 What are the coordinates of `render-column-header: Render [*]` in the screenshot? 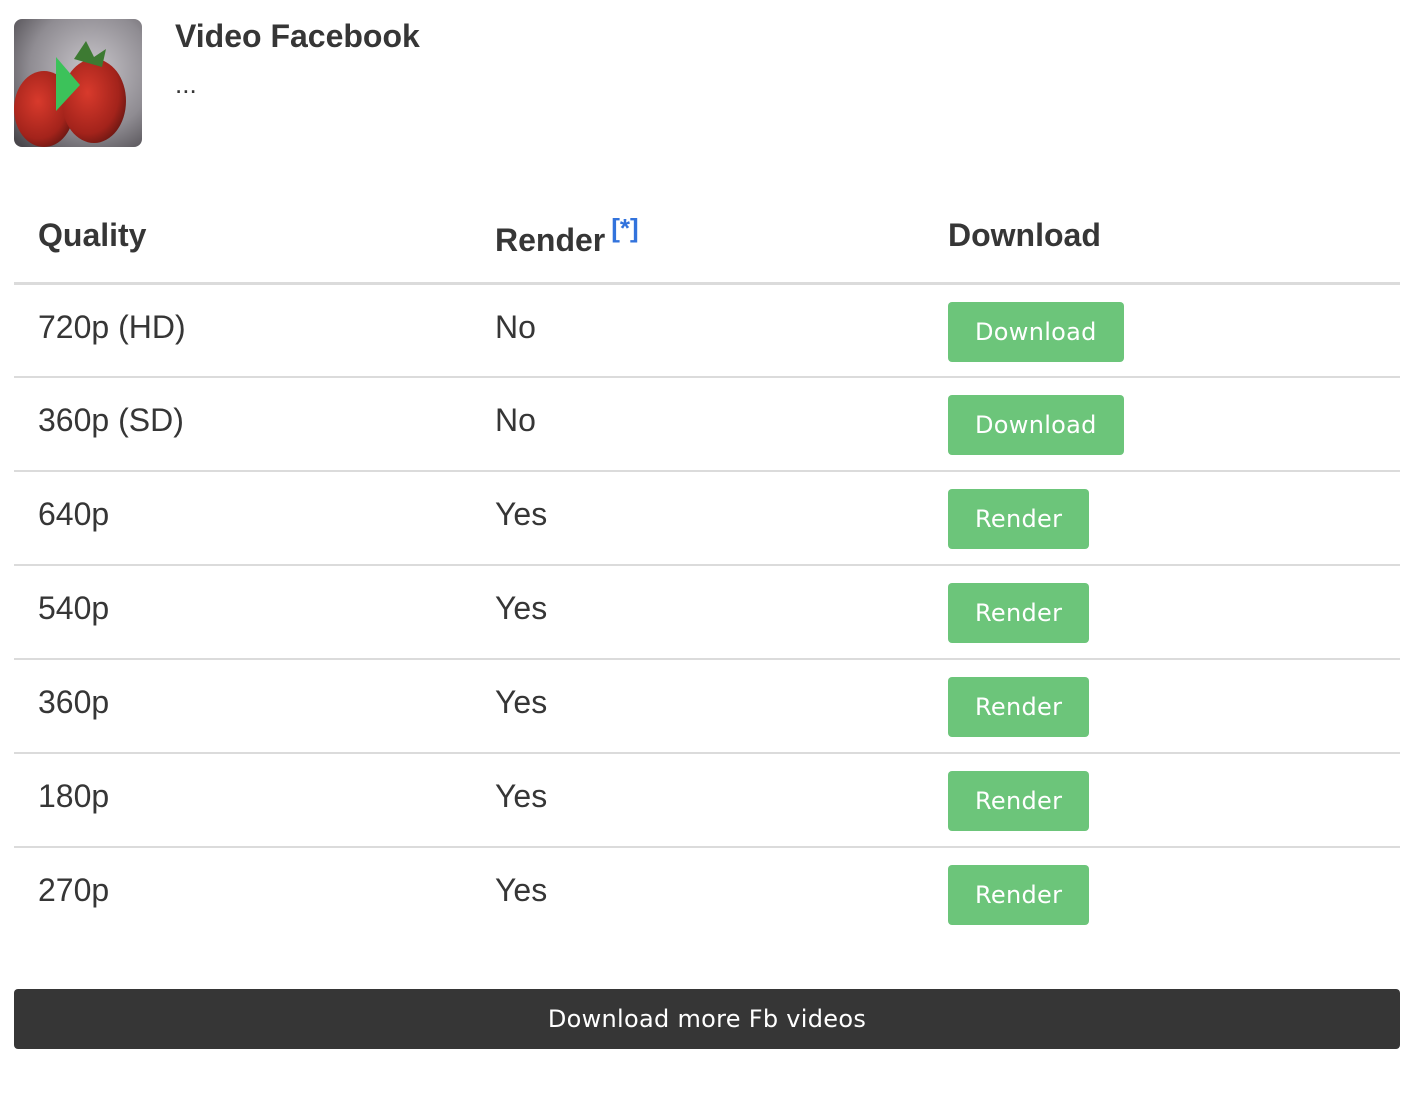 It's located at (697, 237).